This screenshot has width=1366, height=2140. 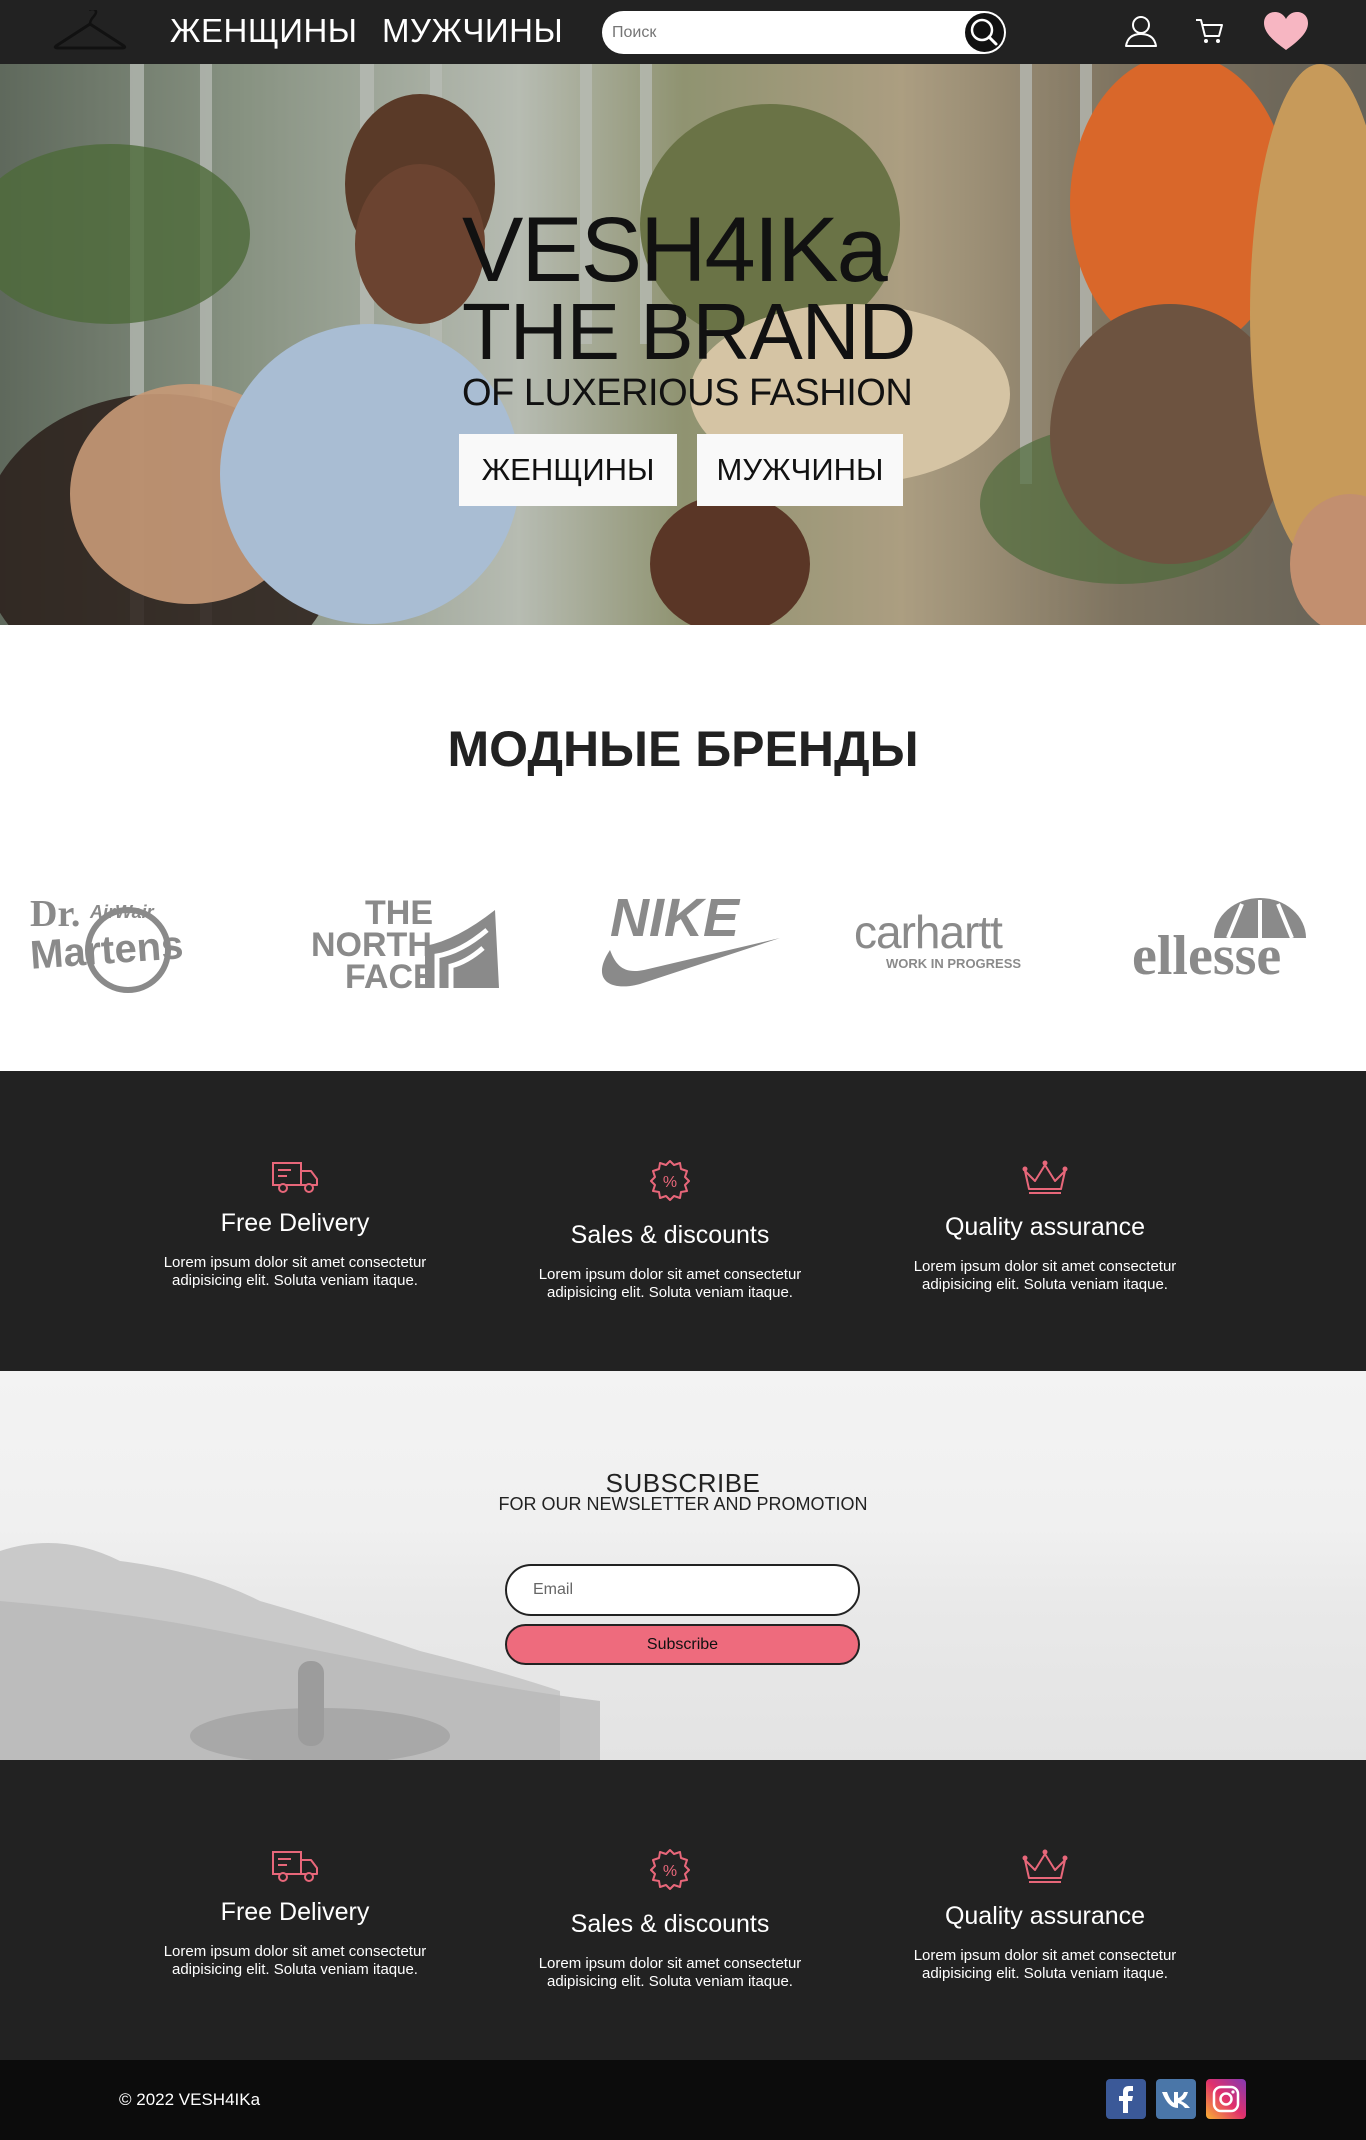 I want to click on carhartt-logo: carhartt WORK IN PROGRESS, so click(x=937, y=938).